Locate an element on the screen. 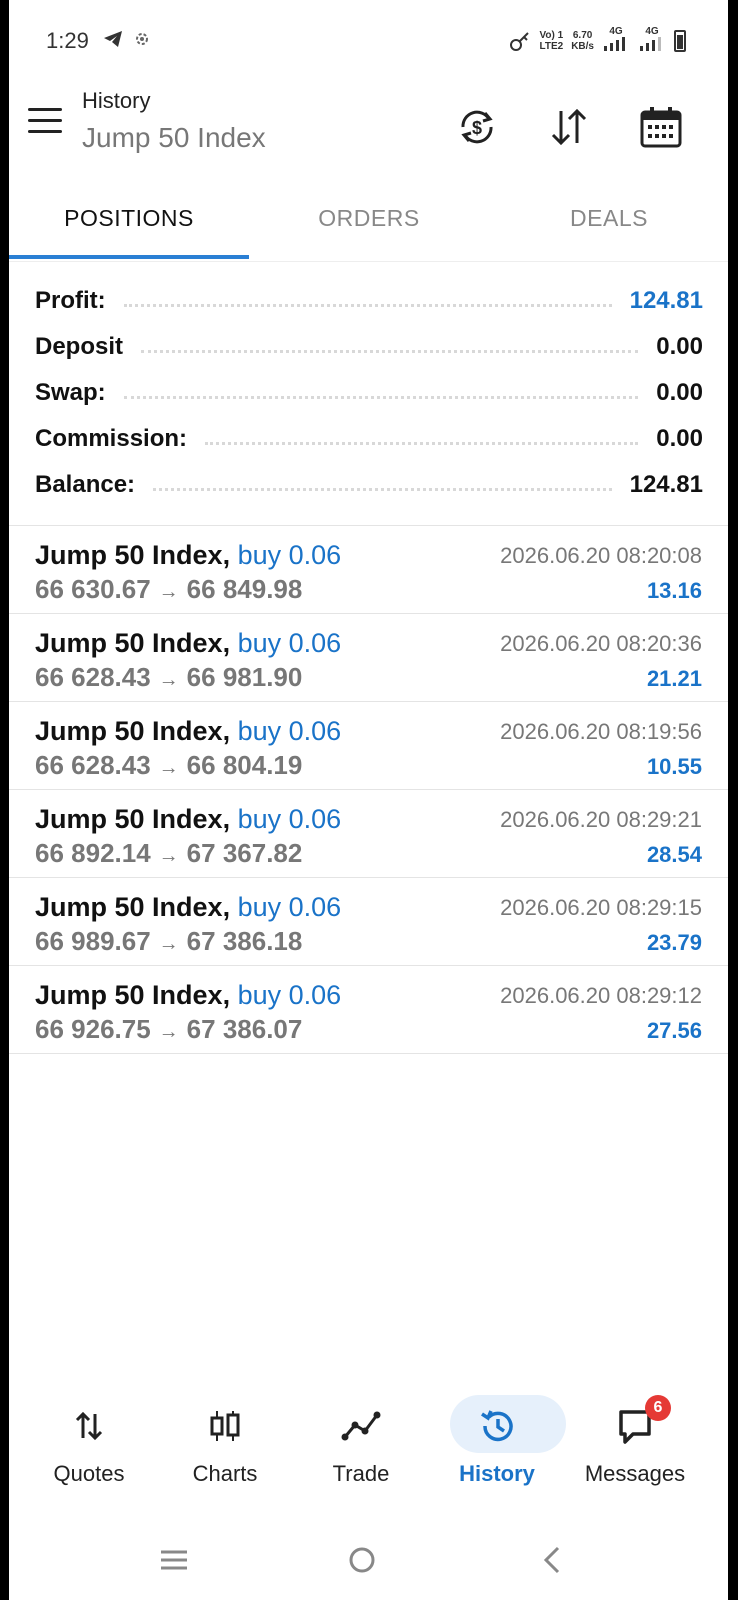 The height and width of the screenshot is (1600, 738). messages-icon is located at coordinates (635, 1426).